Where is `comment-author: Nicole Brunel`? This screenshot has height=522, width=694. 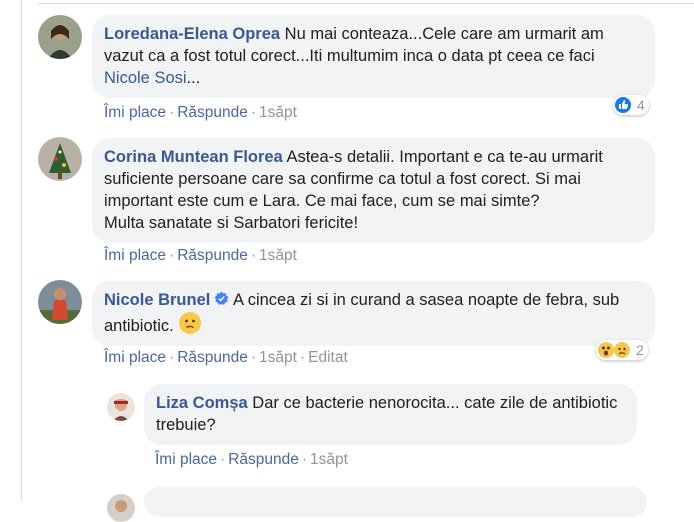
comment-author: Nicole Brunel is located at coordinates (157, 300).